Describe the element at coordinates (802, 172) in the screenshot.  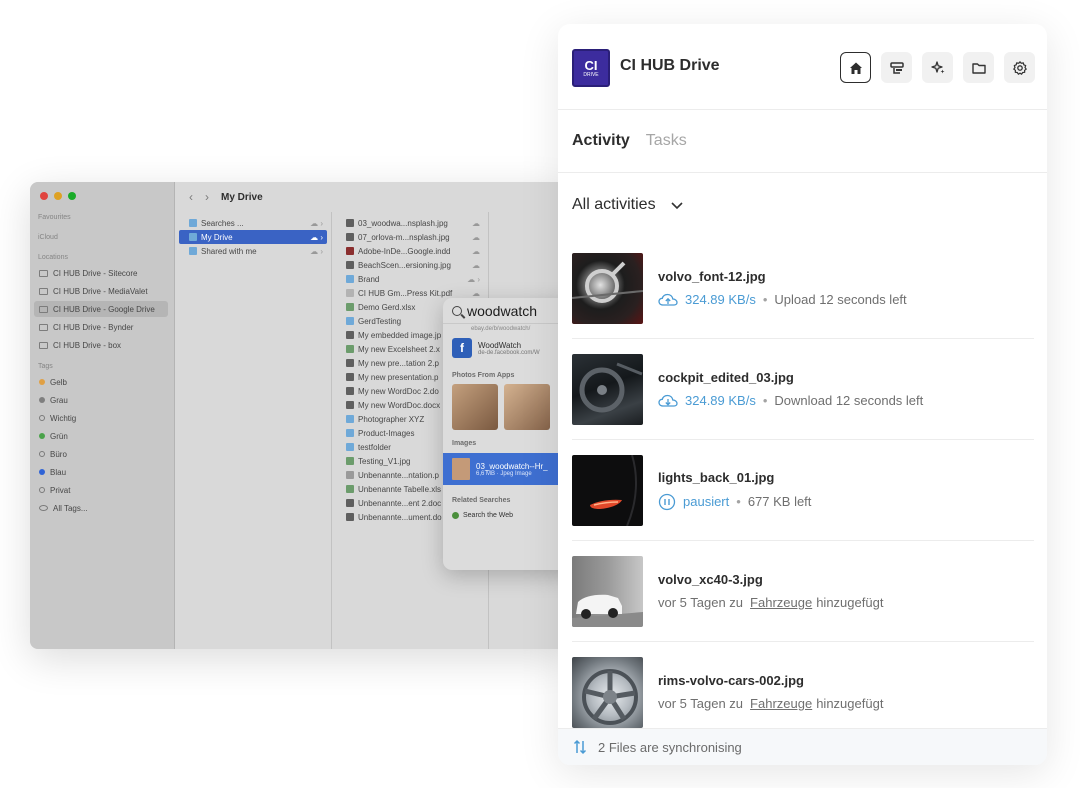
I see `divider` at that location.